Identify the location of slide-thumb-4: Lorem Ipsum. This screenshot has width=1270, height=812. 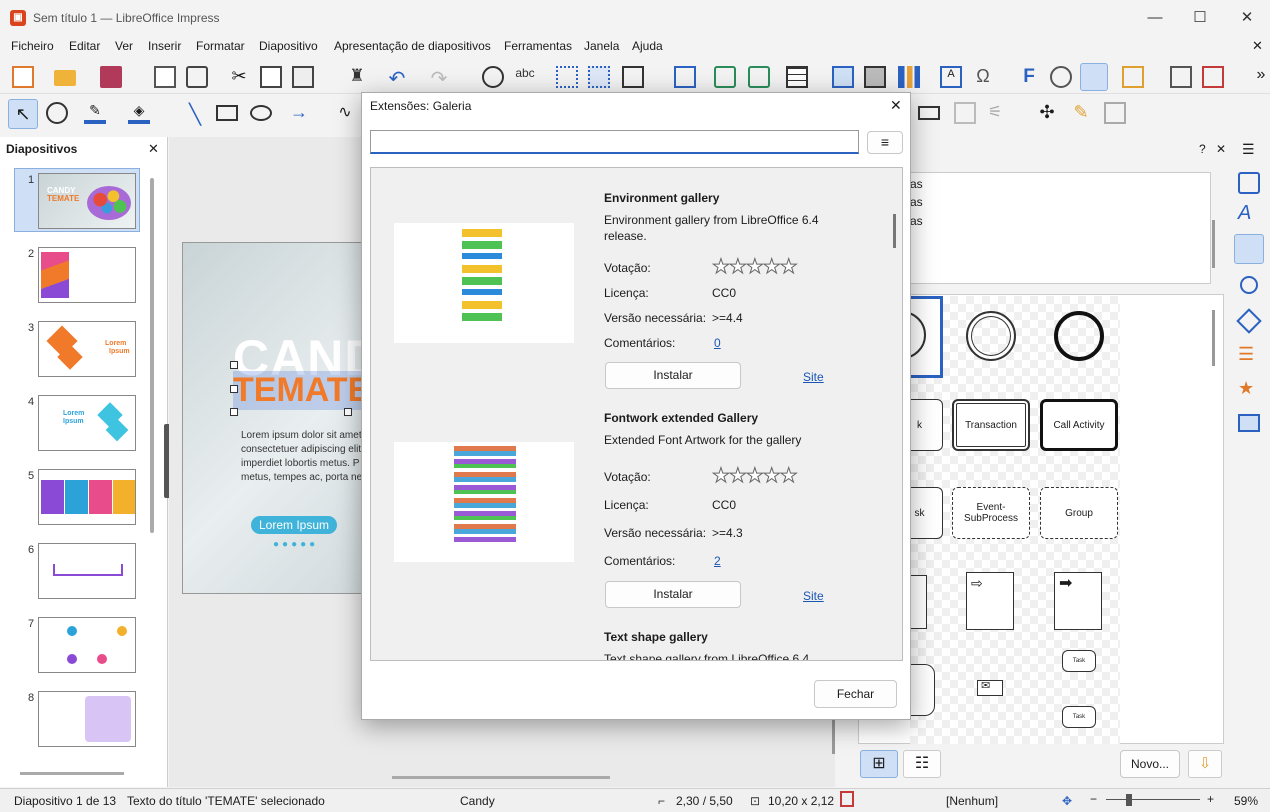
(87, 423).